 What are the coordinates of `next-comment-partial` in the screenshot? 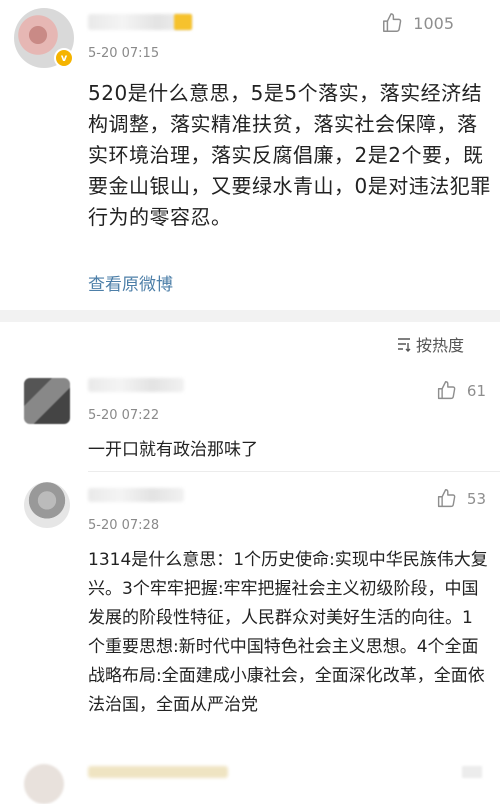 It's located at (250, 781).